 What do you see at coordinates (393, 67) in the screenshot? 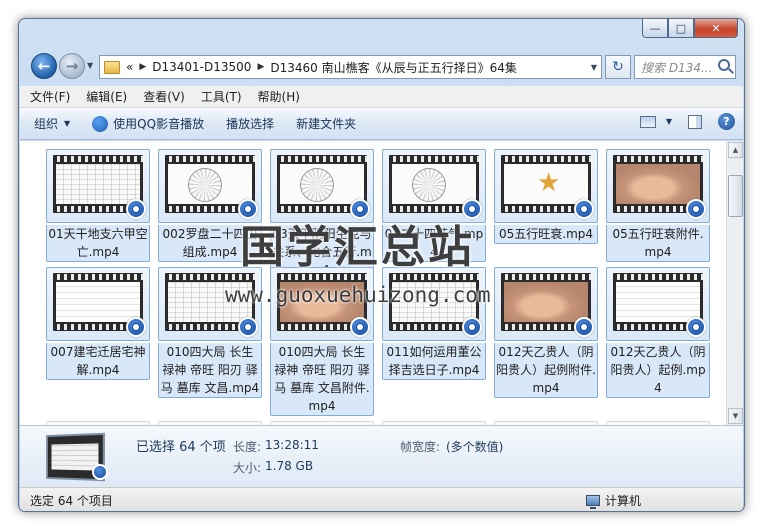
I see `breadcrumb-current: D13460 南山樵客《从辰与正五行择日》64集` at bounding box center [393, 67].